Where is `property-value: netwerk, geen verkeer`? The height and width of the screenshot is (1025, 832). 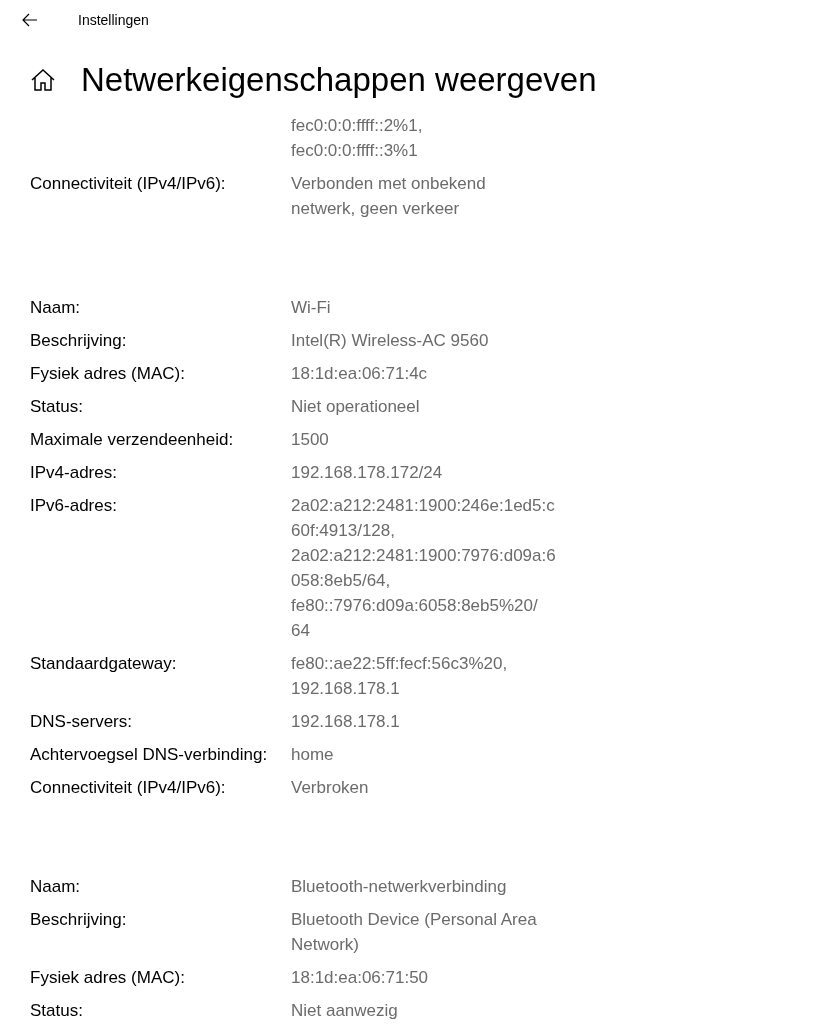
property-value: netwerk, geen verkeer is located at coordinates (376, 209).